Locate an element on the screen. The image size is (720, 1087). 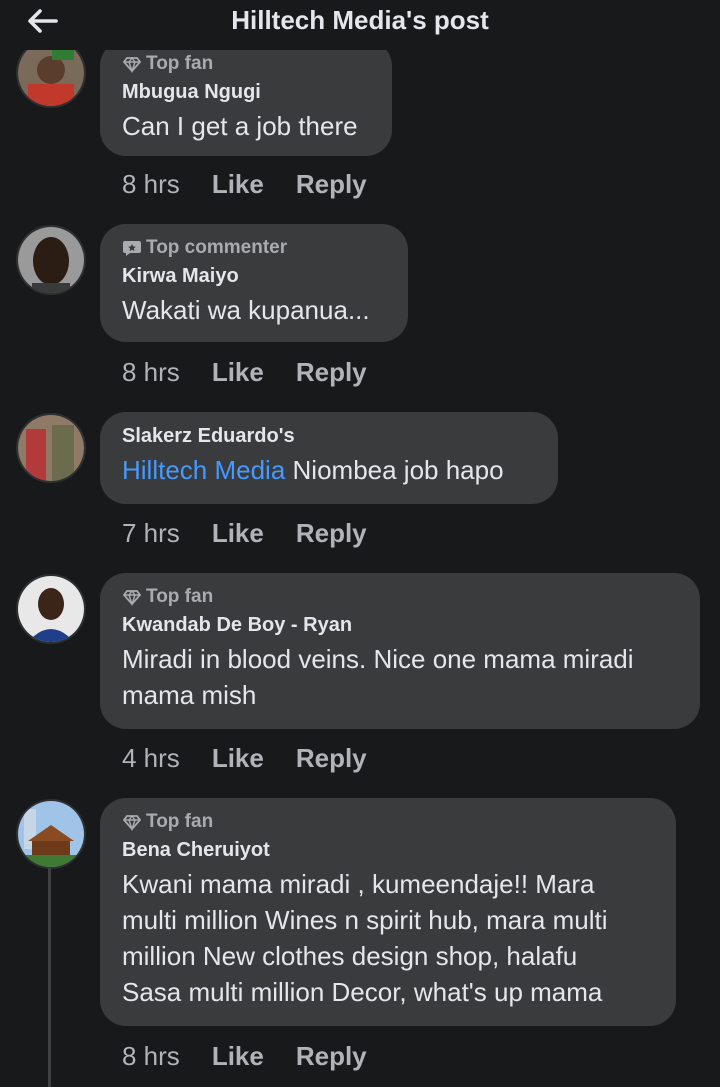
comment-actions: 4 hrs Like Reply is located at coordinates (244, 758).